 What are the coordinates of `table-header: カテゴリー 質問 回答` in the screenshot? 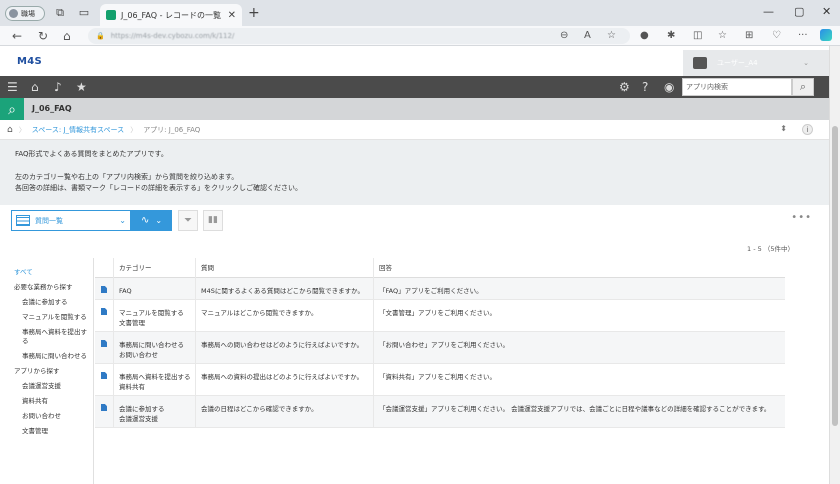 It's located at (440, 267).